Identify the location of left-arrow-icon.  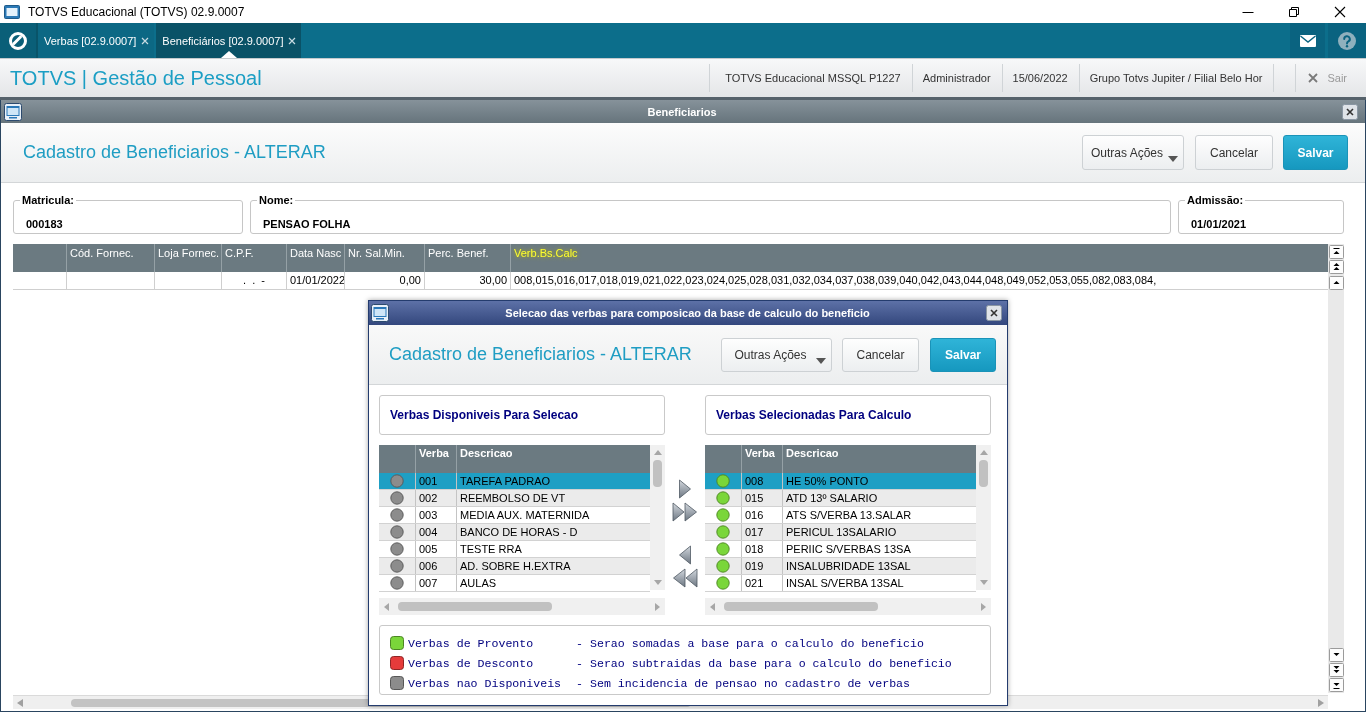
(685, 555).